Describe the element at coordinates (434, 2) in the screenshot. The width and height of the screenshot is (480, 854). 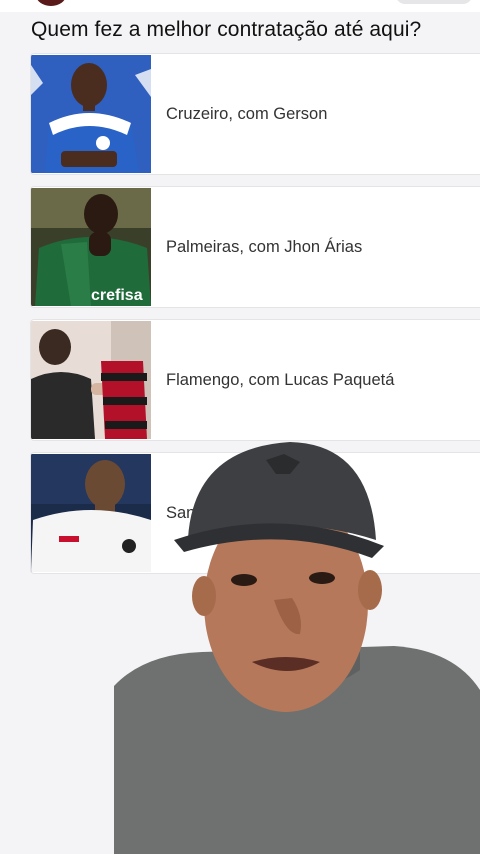
I see `follow-button` at that location.